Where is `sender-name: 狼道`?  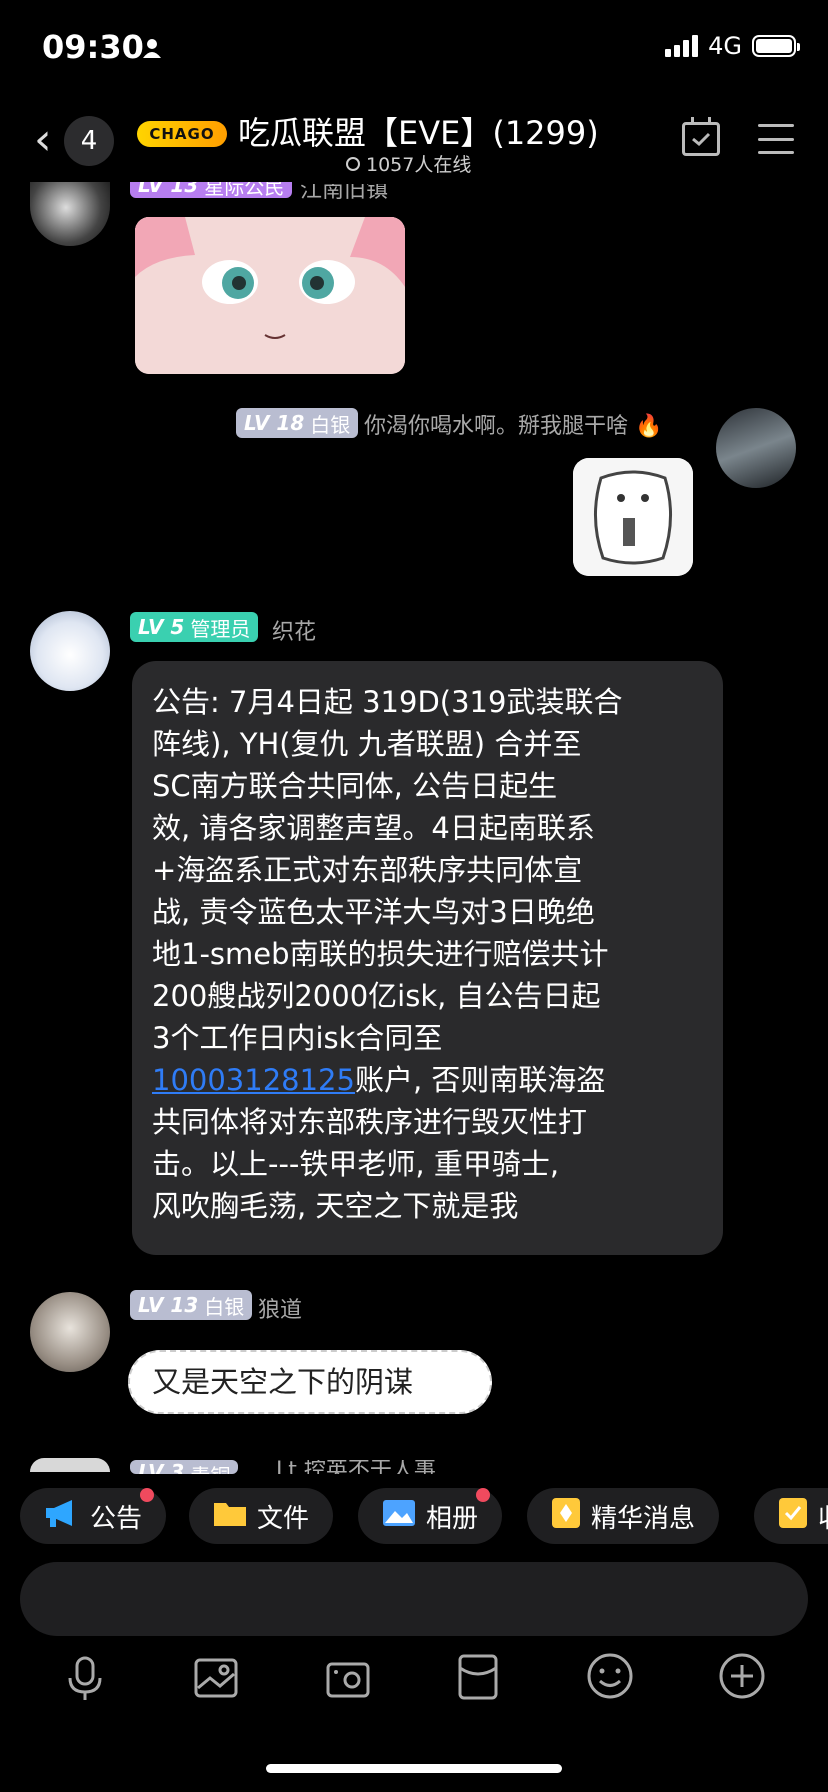 sender-name: 狼道 is located at coordinates (280, 1310).